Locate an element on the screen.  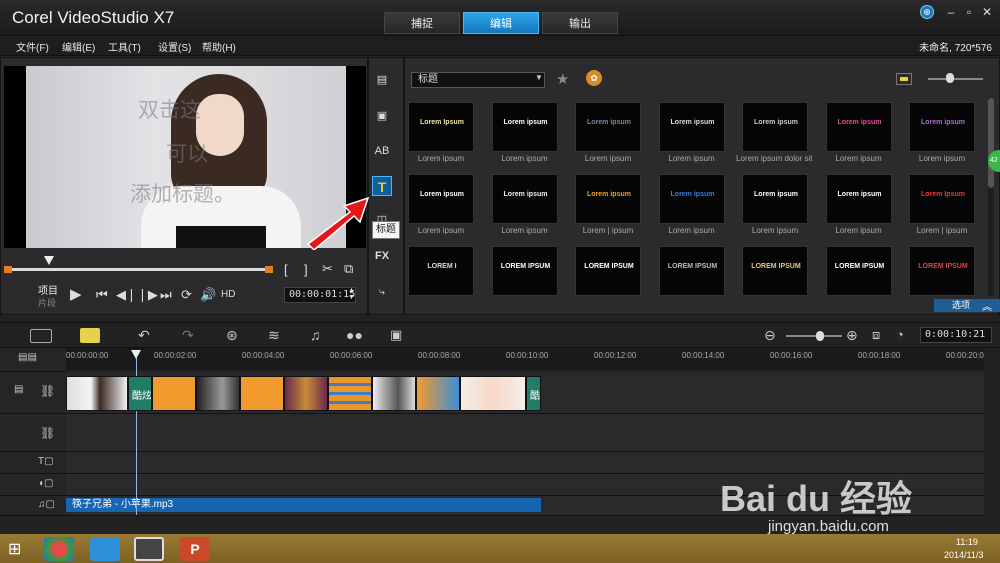
title-thumbnail: Lorem Ipsum Lorem ipsum is located at coordinates (441, 133).